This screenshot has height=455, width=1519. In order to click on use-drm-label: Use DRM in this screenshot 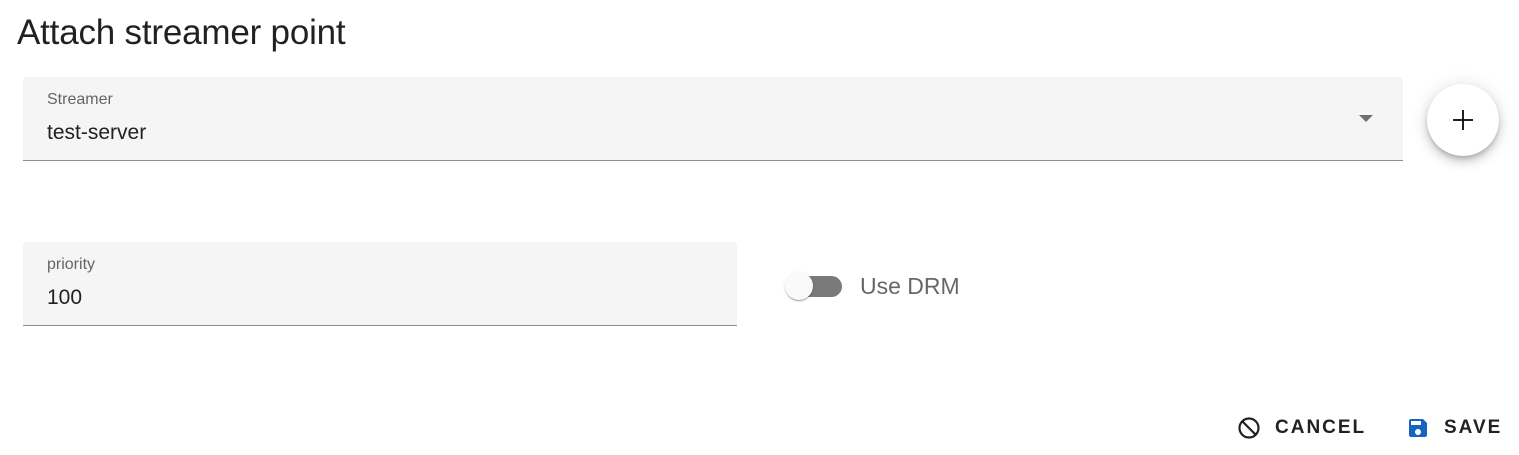, I will do `click(910, 286)`.